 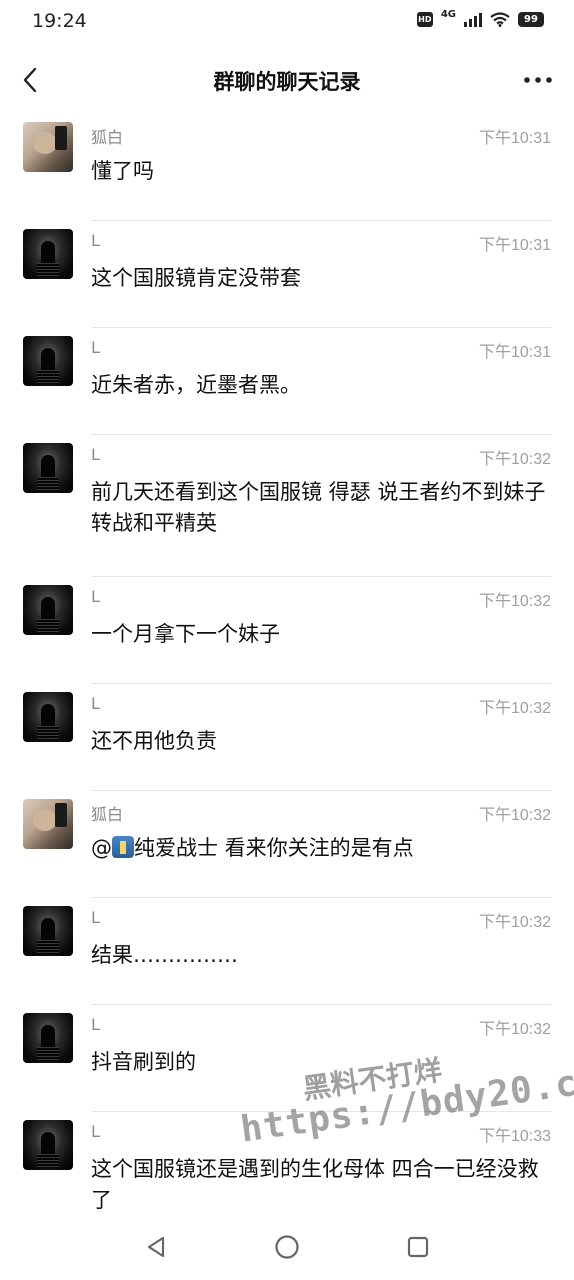 I want to click on message-text: @ 纯爱战士 看来你关注的是有点, so click(x=322, y=848).